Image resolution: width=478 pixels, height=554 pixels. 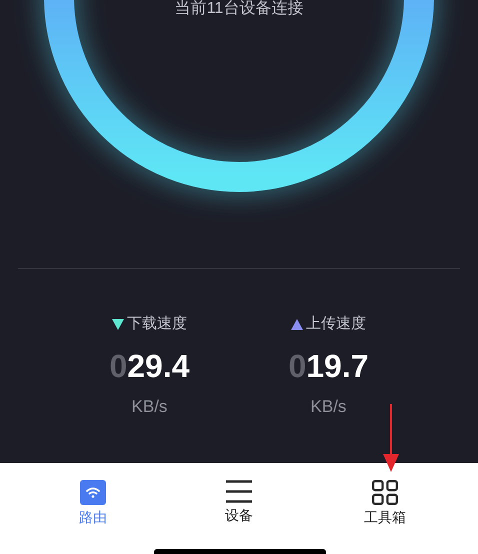 I want to click on tab-bar-item: 路由, so click(x=93, y=502).